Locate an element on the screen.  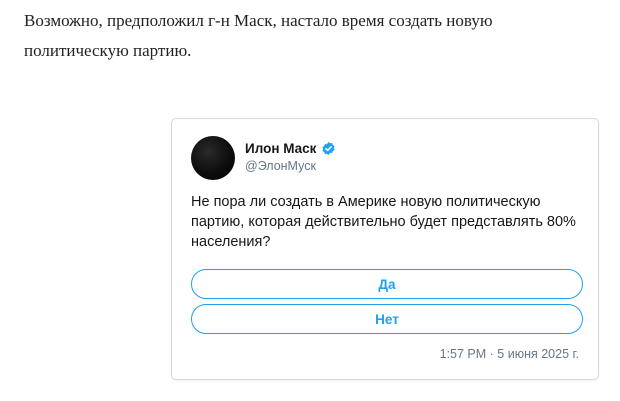
poll-option-no: Нет is located at coordinates (387, 319).